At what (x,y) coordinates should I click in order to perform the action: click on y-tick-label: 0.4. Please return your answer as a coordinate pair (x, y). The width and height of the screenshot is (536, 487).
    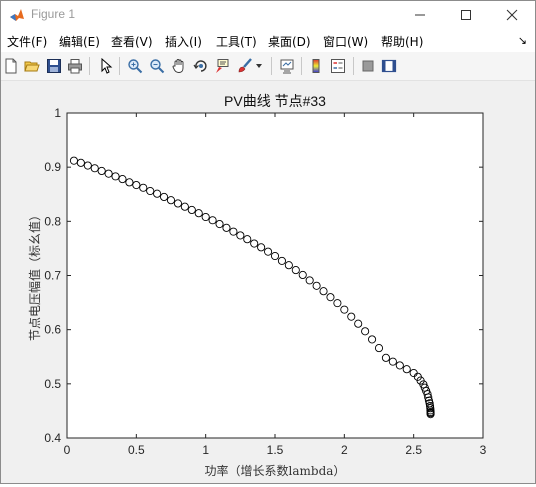
    Looking at the image, I should click on (52, 438).